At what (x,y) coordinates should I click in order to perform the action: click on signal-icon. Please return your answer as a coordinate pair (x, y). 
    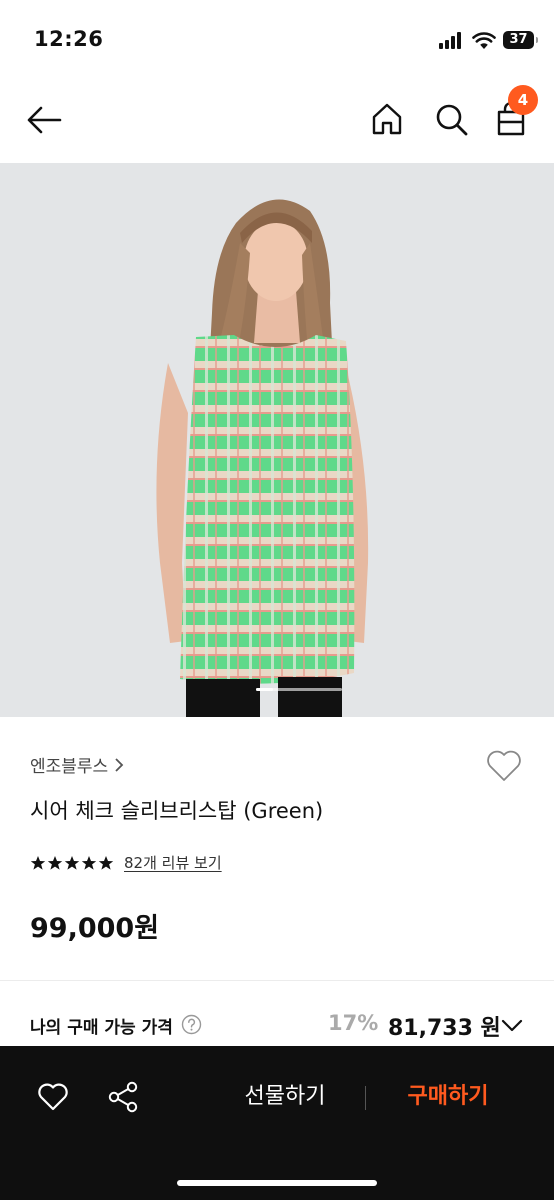
    Looking at the image, I should click on (452, 40).